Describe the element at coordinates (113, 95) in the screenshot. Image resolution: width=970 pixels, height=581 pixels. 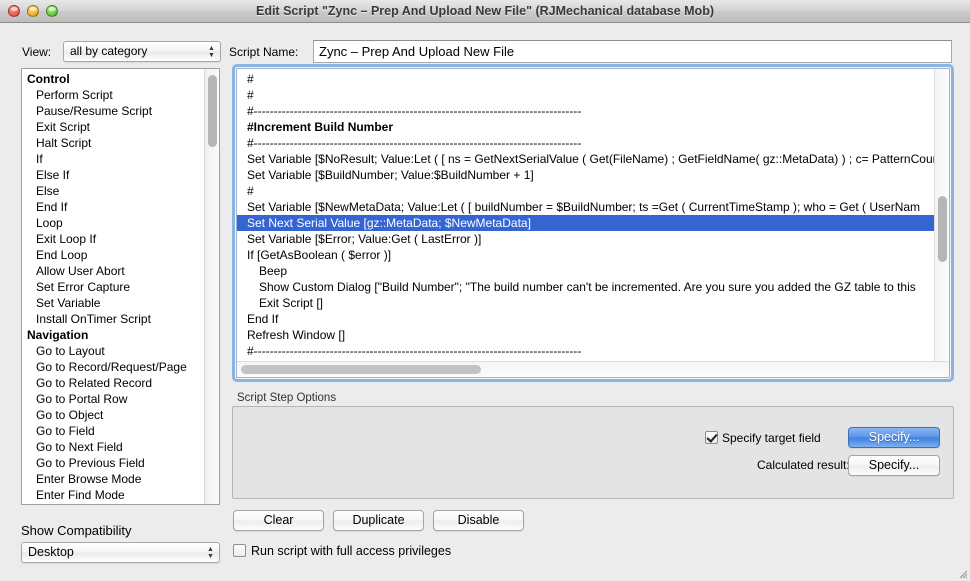
I see `step-library-item: Perform Script` at that location.